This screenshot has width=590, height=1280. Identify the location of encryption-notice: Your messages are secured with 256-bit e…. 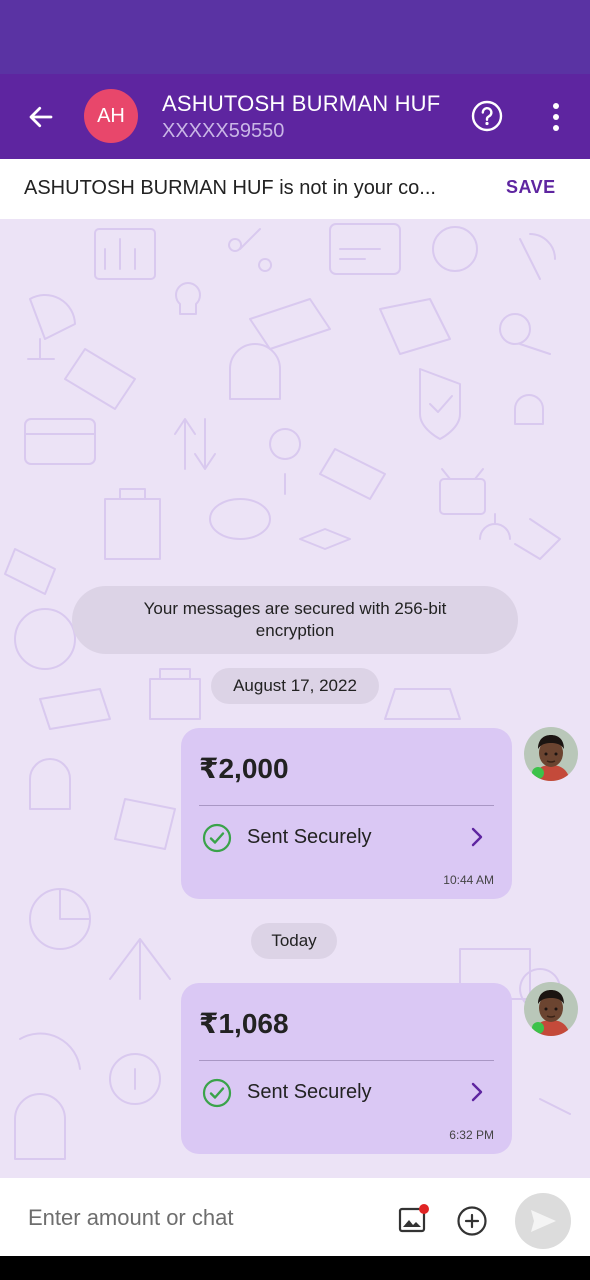
(295, 620).